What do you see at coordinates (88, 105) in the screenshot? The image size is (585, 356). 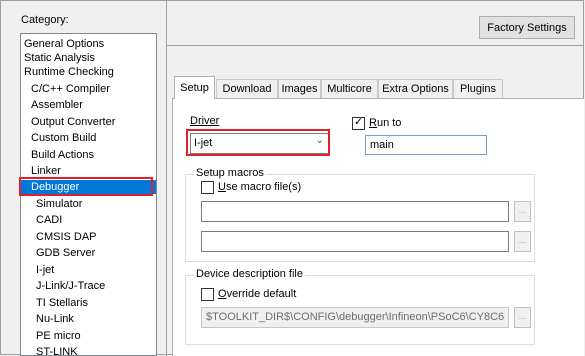 I see `category-item-assembler: Assembler` at bounding box center [88, 105].